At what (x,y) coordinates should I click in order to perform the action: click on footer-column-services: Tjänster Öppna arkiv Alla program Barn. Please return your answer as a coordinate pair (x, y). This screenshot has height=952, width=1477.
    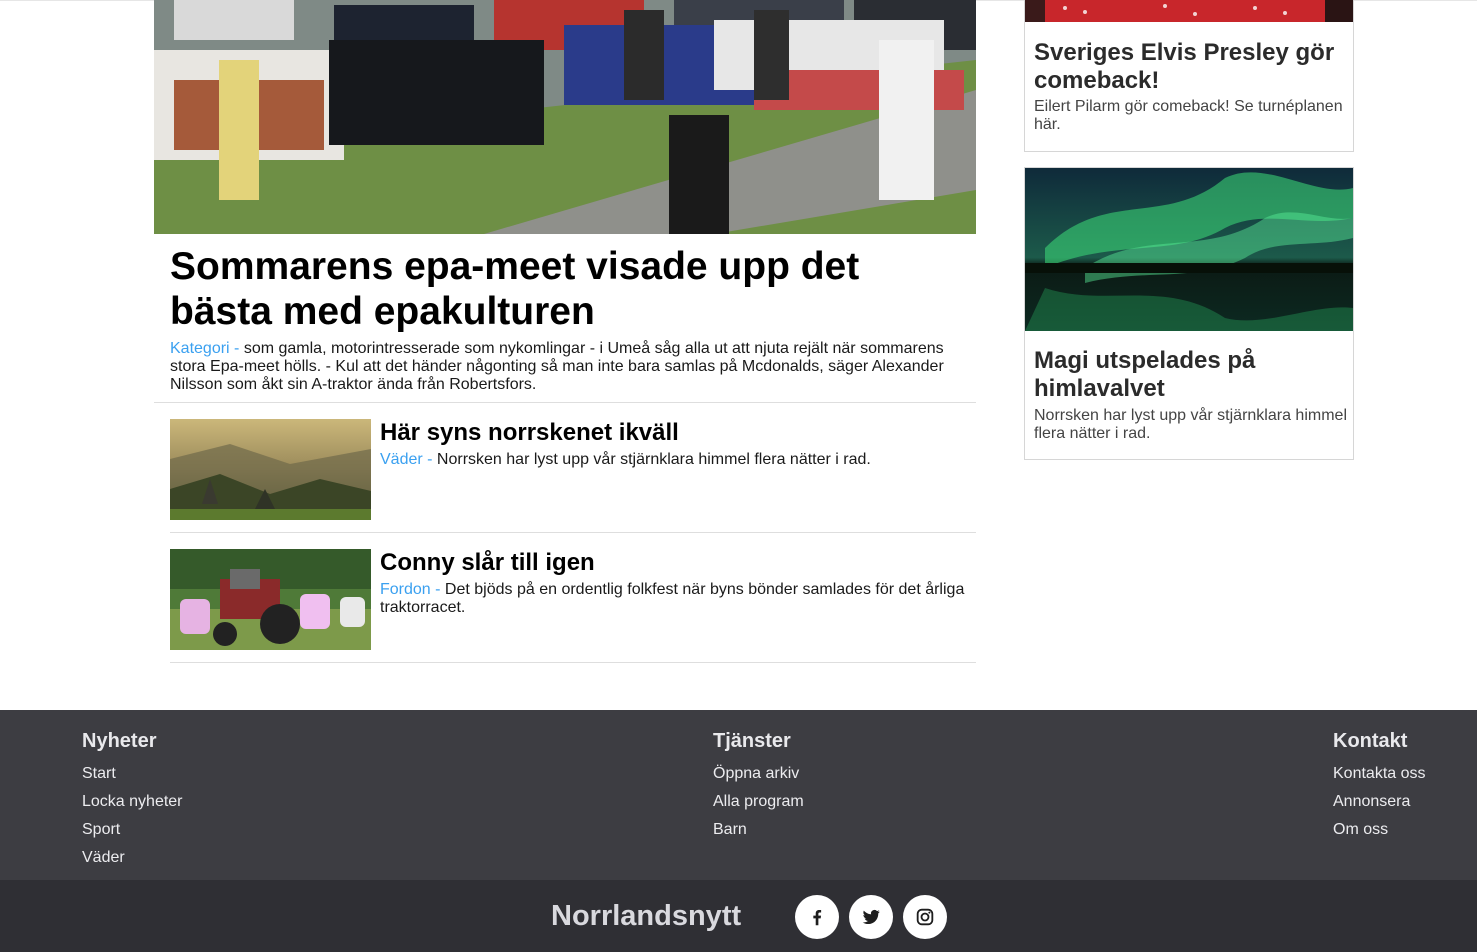
    Looking at the image, I should click on (758, 787).